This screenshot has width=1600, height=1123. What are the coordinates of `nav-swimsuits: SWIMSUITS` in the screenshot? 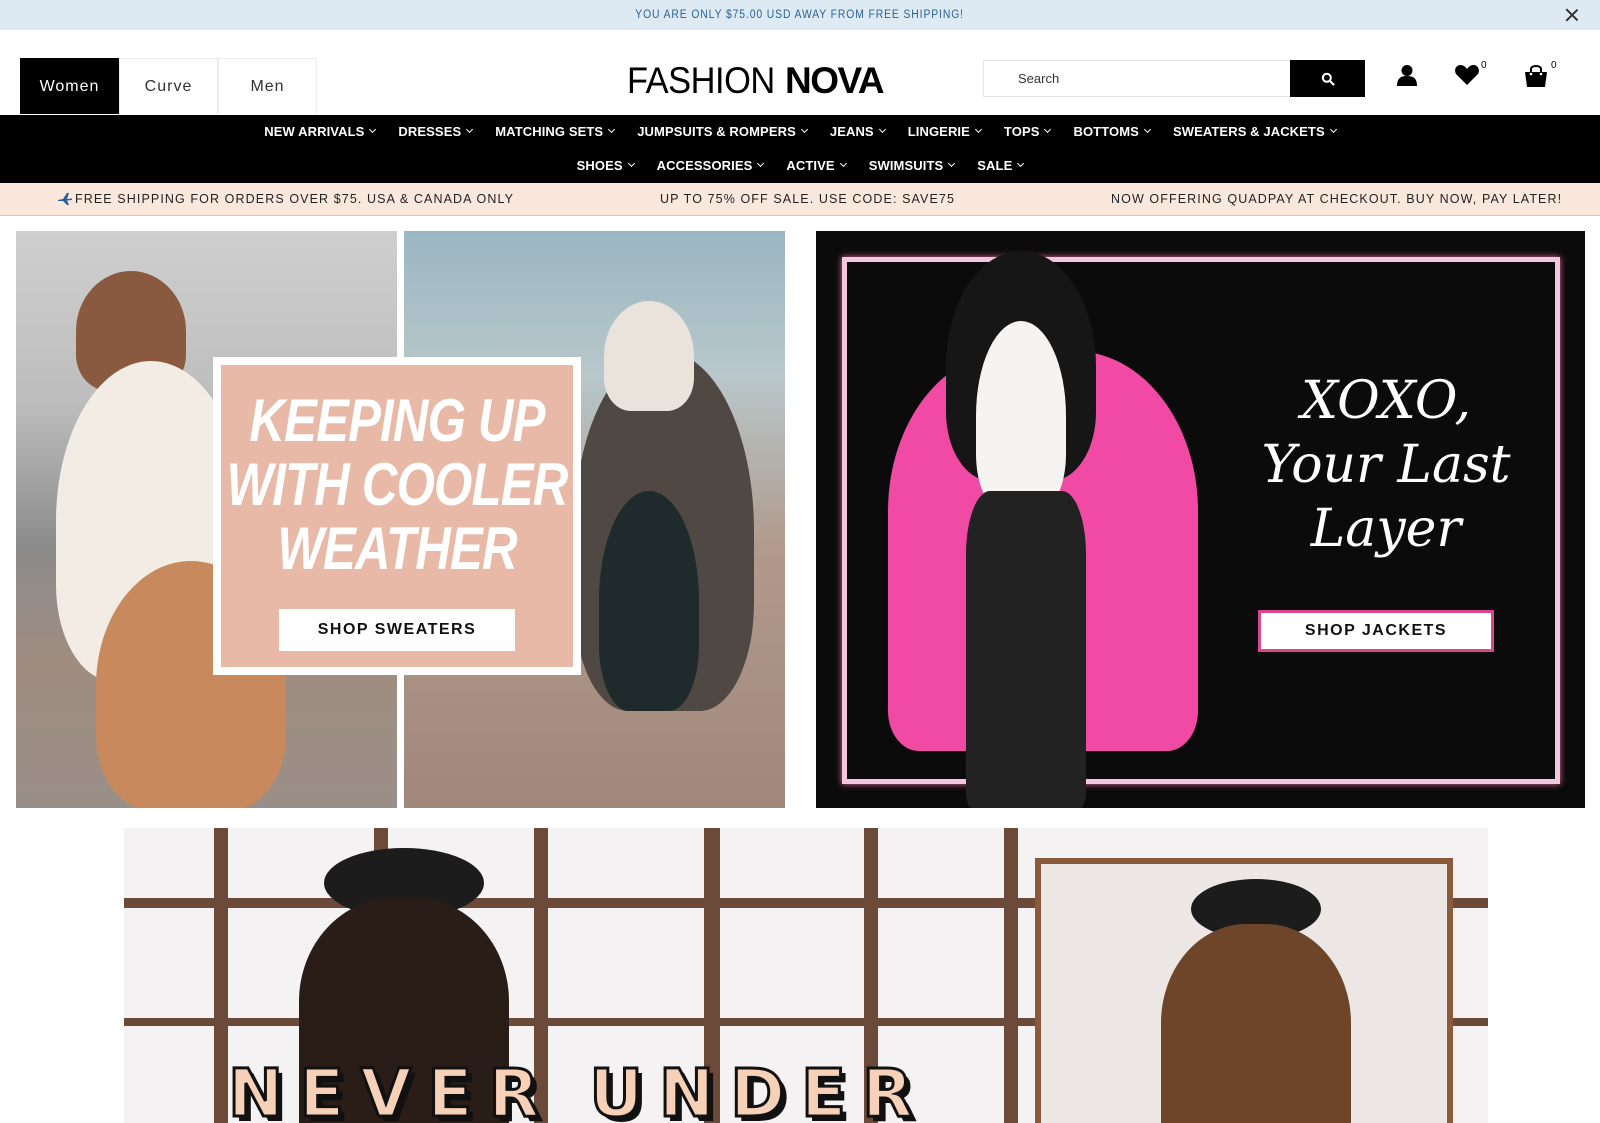 It's located at (912, 165).